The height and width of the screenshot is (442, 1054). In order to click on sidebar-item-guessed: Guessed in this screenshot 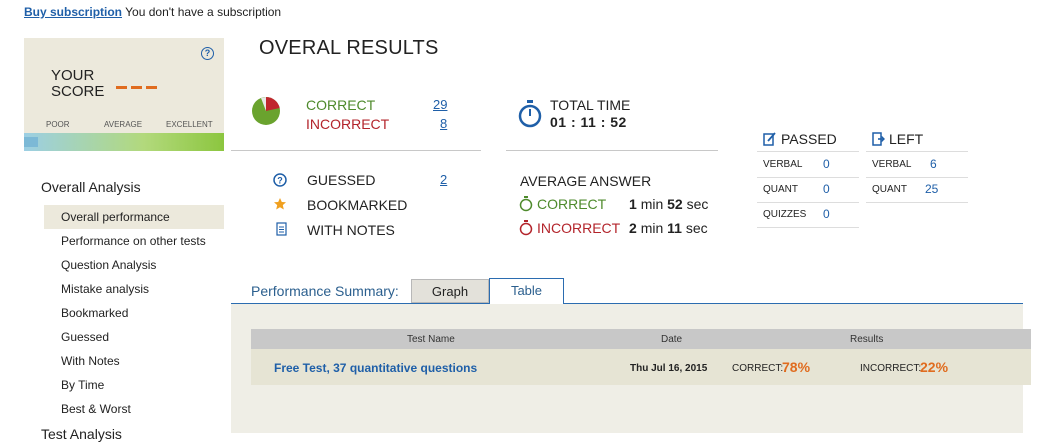, I will do `click(134, 337)`.